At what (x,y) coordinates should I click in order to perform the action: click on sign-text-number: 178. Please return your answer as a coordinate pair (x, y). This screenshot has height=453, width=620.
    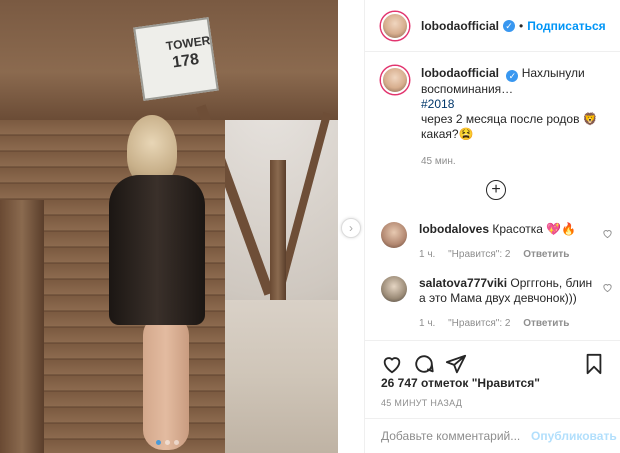
    Looking at the image, I should click on (186, 61).